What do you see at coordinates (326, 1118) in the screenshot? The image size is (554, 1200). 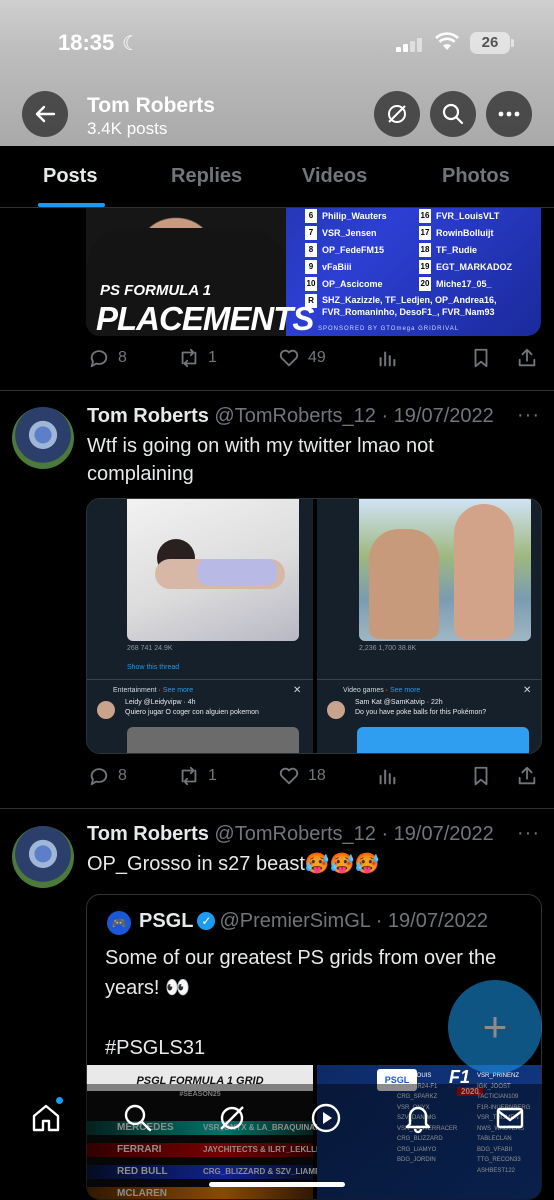 I see `video-play-icon` at bounding box center [326, 1118].